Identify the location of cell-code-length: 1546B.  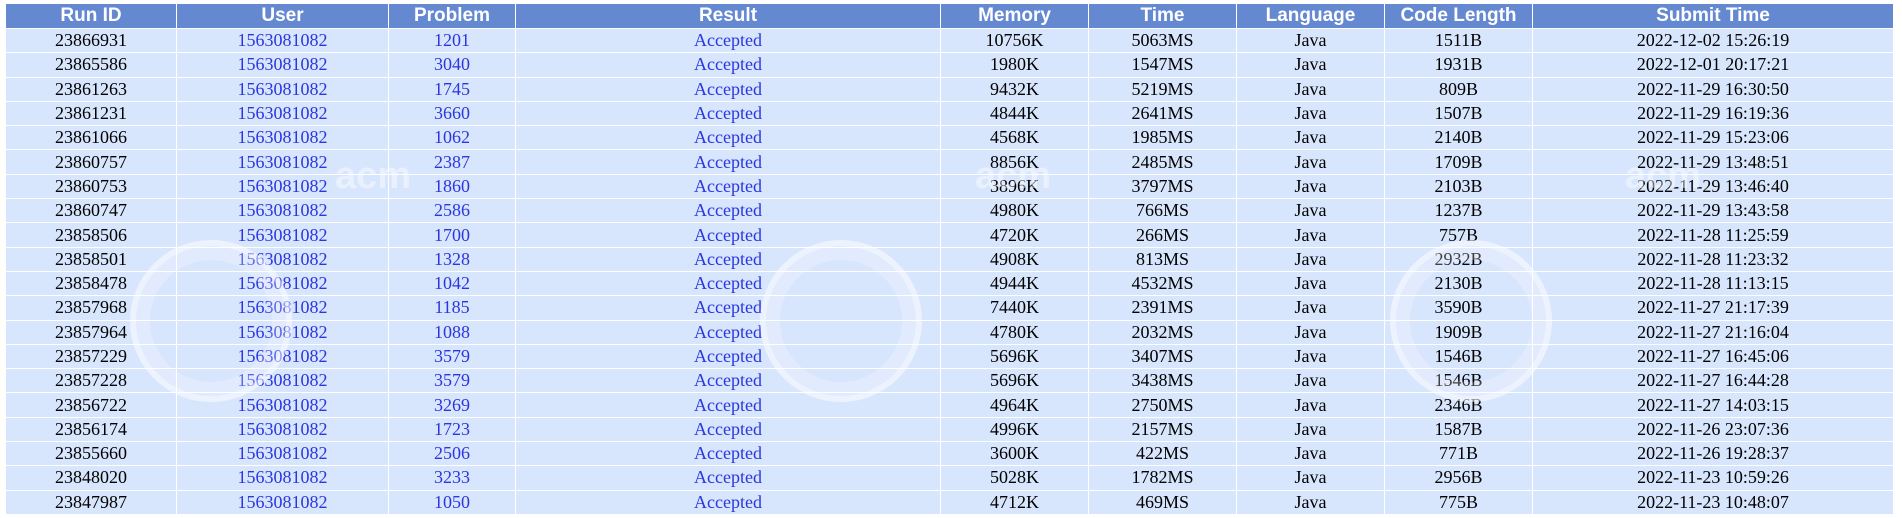
(1458, 381).